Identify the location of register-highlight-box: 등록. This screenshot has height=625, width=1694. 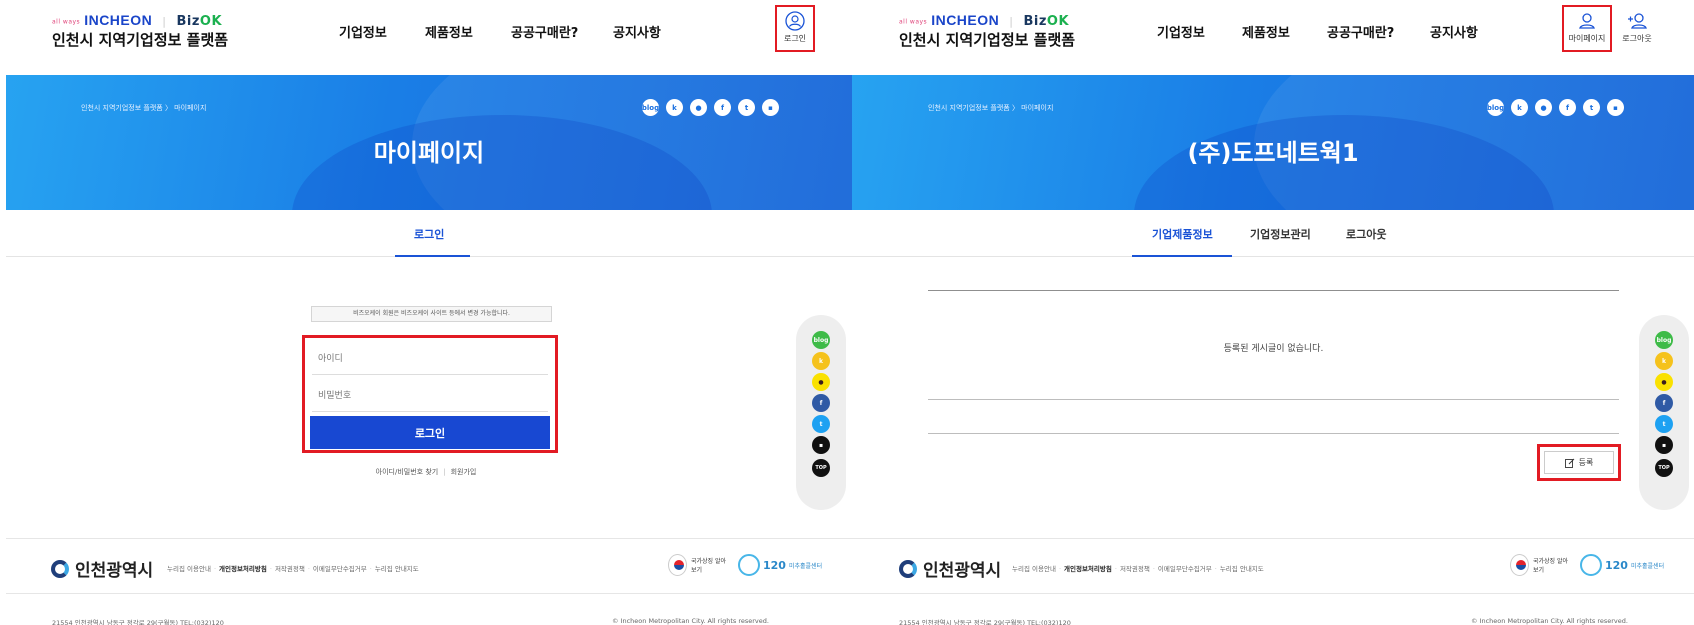
(1579, 462).